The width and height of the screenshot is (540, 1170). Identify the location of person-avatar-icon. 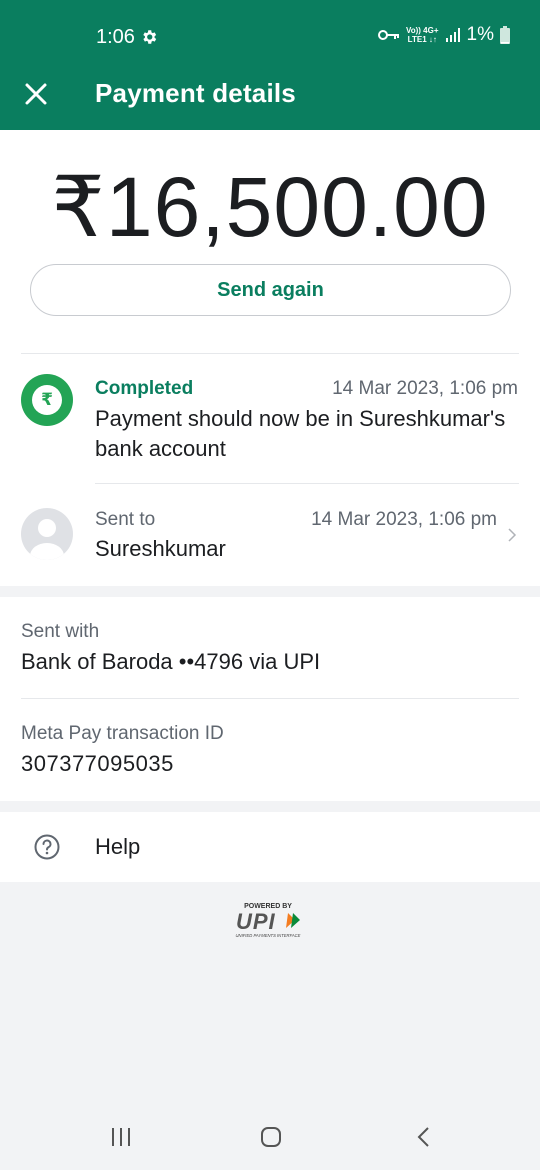
(47, 539).